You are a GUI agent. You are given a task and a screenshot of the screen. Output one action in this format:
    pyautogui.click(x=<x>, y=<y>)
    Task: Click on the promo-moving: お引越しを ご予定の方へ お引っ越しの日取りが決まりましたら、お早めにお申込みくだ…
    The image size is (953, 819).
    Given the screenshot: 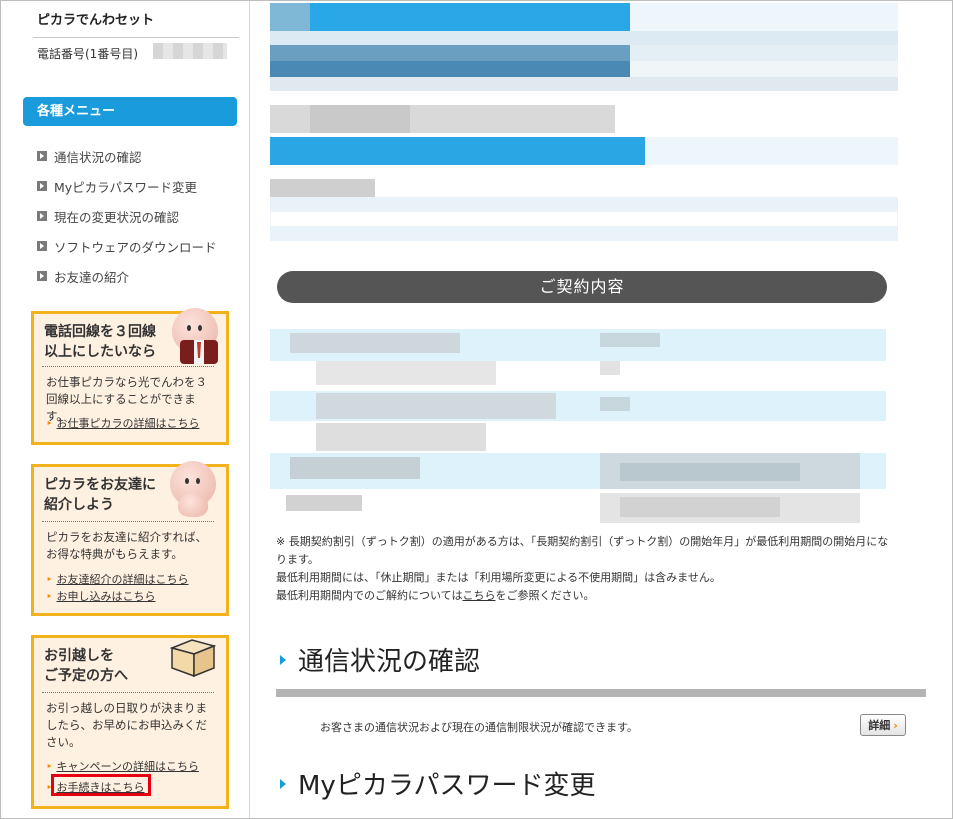 What is the action you would take?
    pyautogui.click(x=130, y=722)
    